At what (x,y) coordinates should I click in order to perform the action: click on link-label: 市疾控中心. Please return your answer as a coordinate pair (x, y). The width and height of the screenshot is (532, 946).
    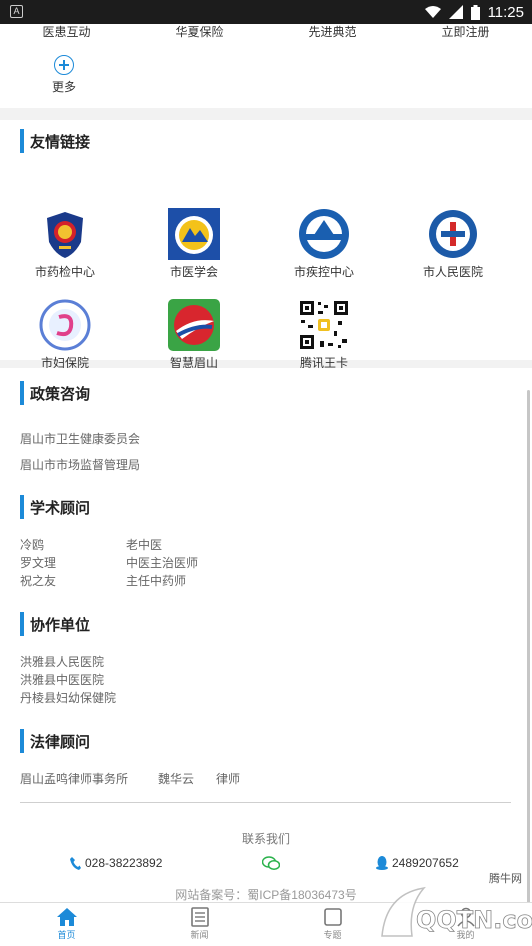
    Looking at the image, I should click on (323, 272).